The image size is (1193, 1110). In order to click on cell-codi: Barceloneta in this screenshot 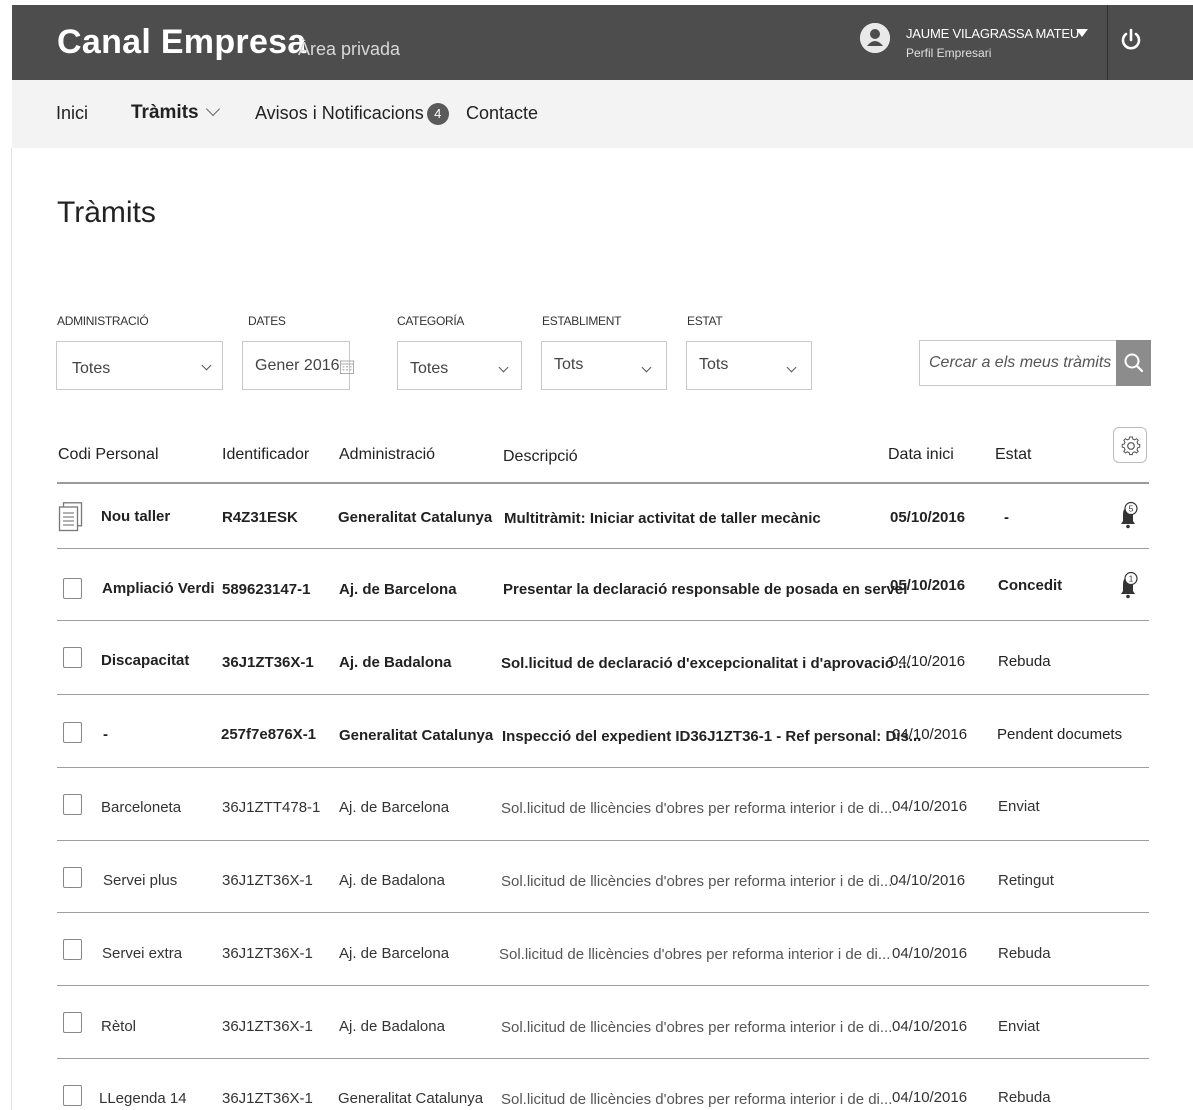, I will do `click(141, 807)`.